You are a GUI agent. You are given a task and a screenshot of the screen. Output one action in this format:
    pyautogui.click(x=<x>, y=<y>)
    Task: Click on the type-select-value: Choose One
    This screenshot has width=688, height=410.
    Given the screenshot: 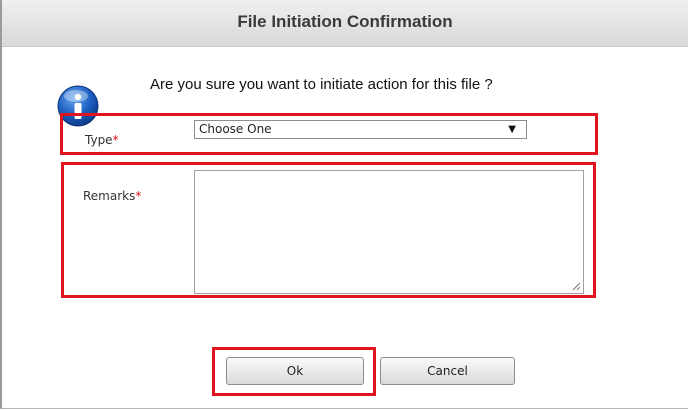 What is the action you would take?
    pyautogui.click(x=235, y=129)
    